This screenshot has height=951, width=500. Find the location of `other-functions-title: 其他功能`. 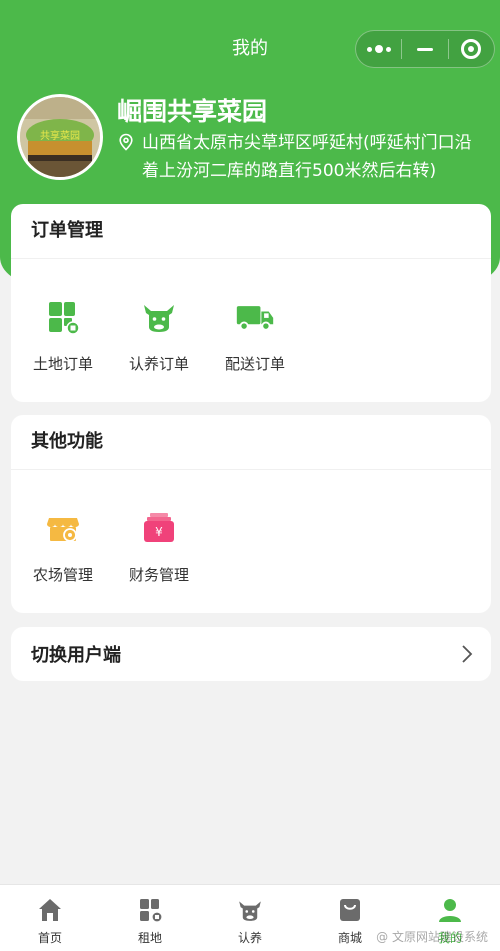

other-functions-title: 其他功能 is located at coordinates (67, 441).